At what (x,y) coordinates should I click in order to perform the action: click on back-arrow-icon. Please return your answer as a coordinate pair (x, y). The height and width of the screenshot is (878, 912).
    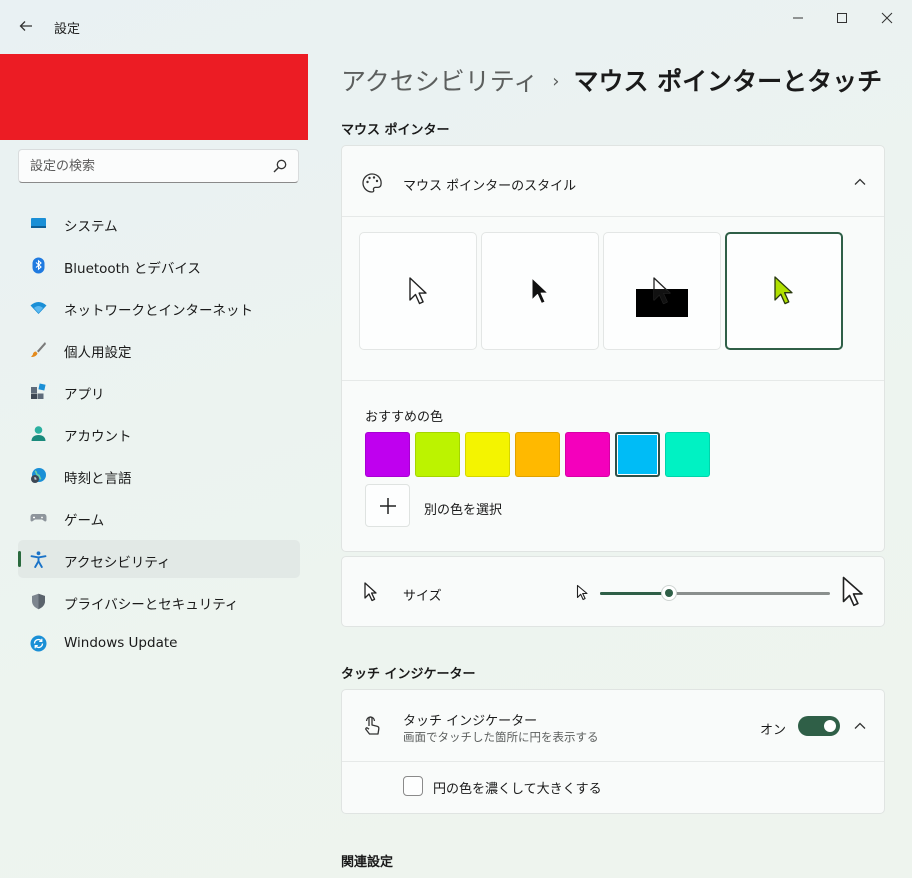
    Looking at the image, I should click on (25, 26).